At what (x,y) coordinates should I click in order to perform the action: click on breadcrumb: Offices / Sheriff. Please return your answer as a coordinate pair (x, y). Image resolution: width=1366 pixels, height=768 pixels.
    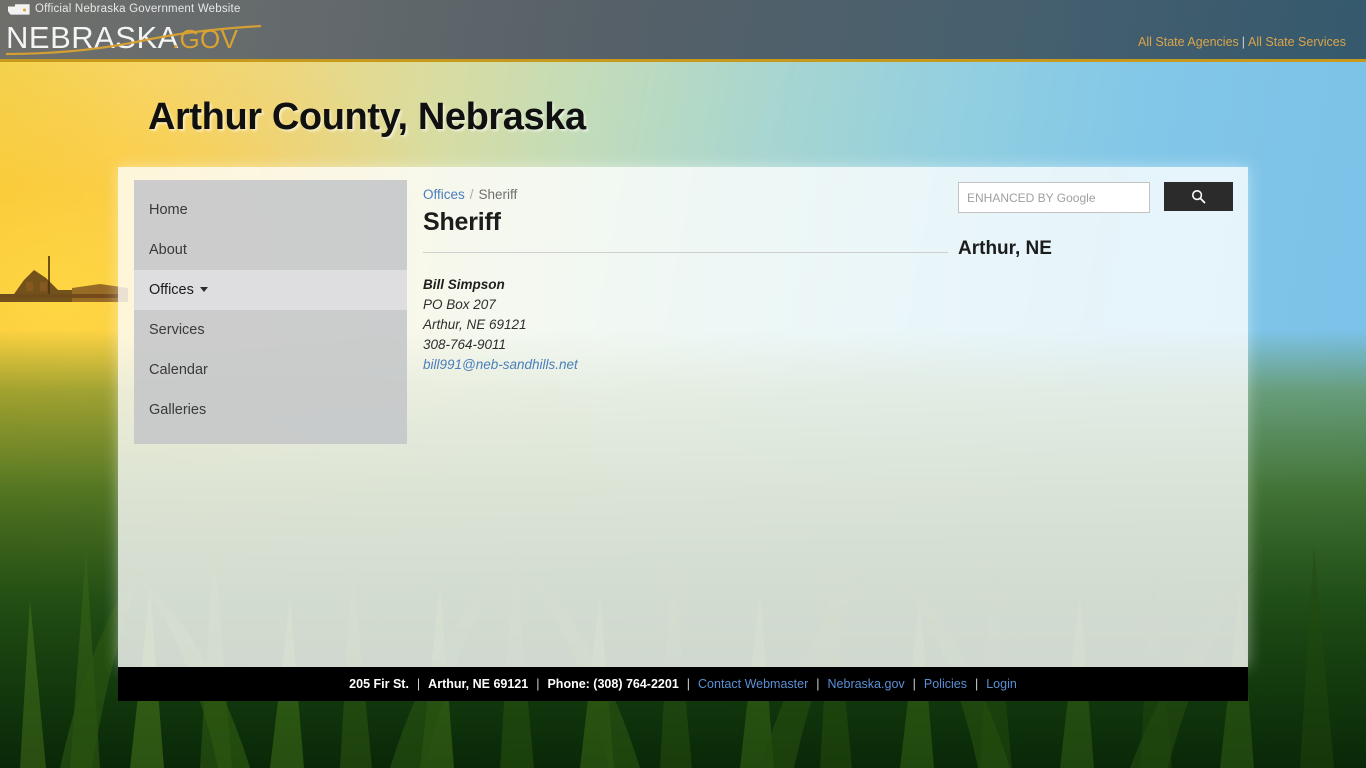
    Looking at the image, I should click on (685, 194).